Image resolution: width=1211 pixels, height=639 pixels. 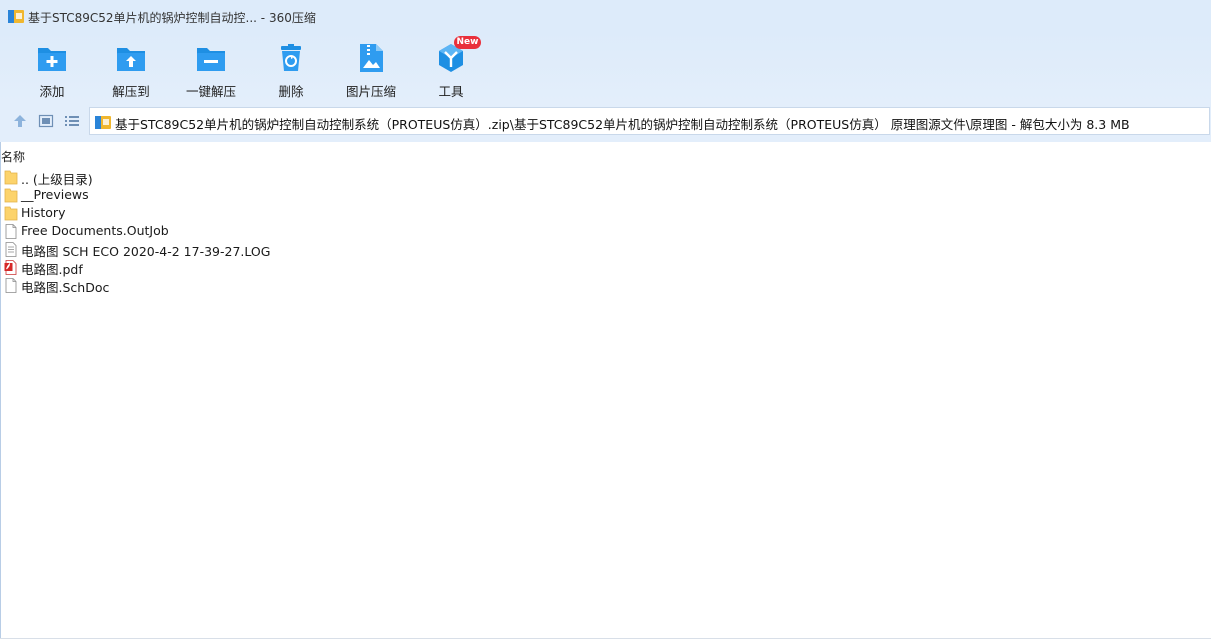 What do you see at coordinates (370, 91) in the screenshot?
I see `image-compress-button-label: 图片压缩` at bounding box center [370, 91].